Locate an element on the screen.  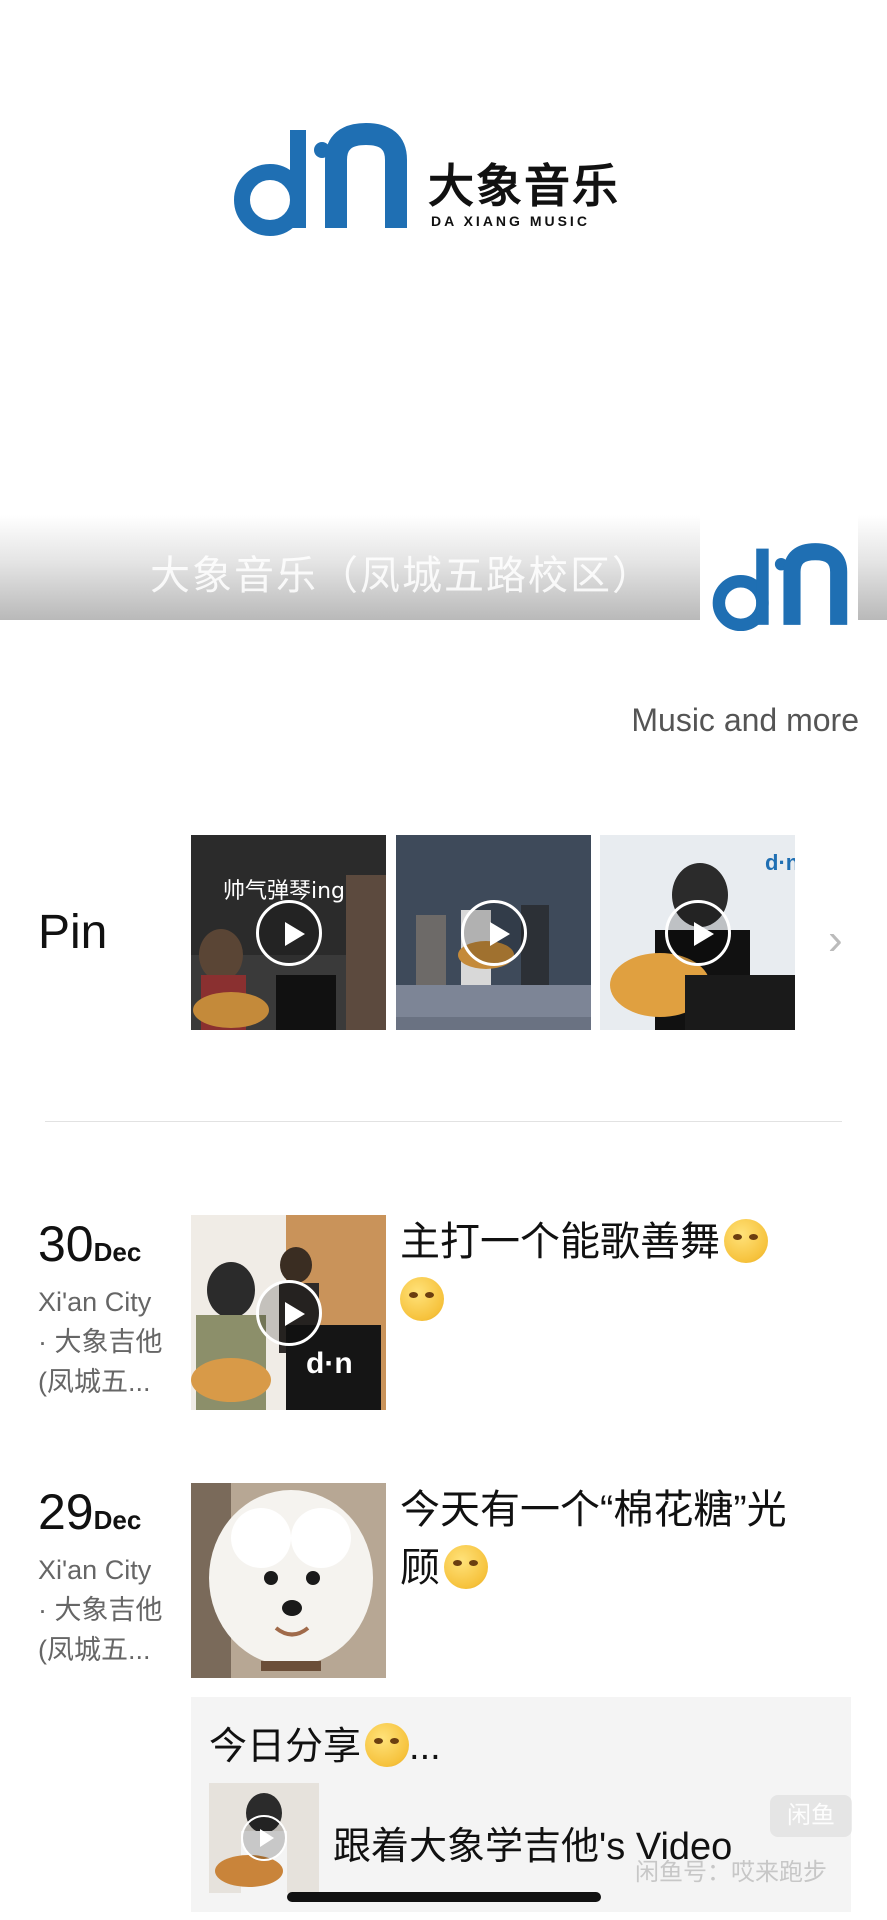
home-indicator is located at coordinates (444, 1897).